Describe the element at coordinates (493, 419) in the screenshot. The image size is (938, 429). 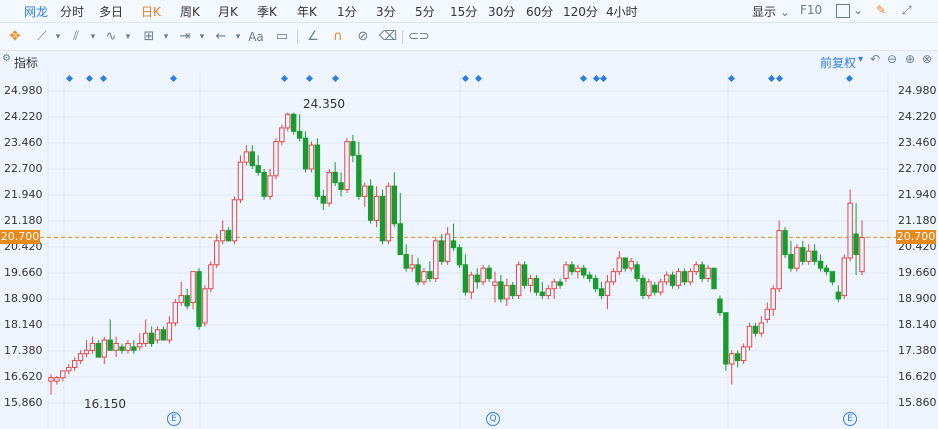
I see `event-marker-q: Q` at that location.